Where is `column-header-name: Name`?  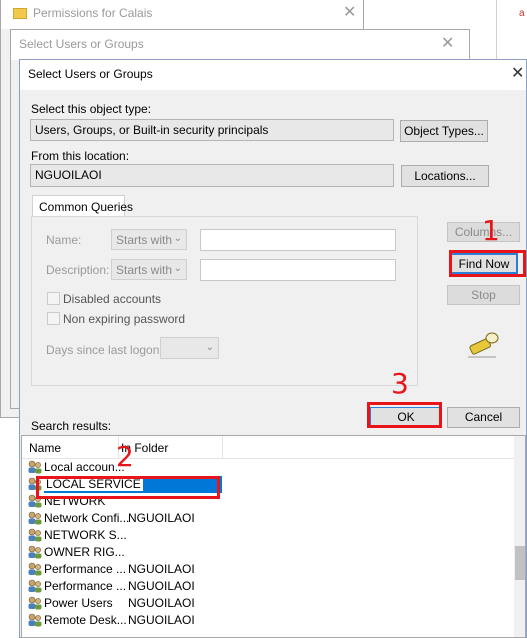 column-header-name: Name is located at coordinates (45, 448).